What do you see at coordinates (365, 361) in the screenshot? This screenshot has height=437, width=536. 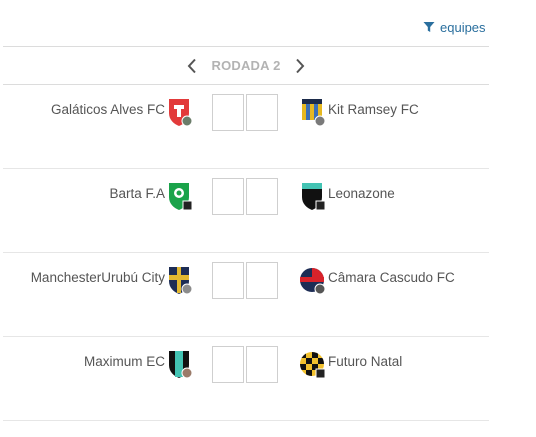 I see `away-team-name: Futuro Natal` at bounding box center [365, 361].